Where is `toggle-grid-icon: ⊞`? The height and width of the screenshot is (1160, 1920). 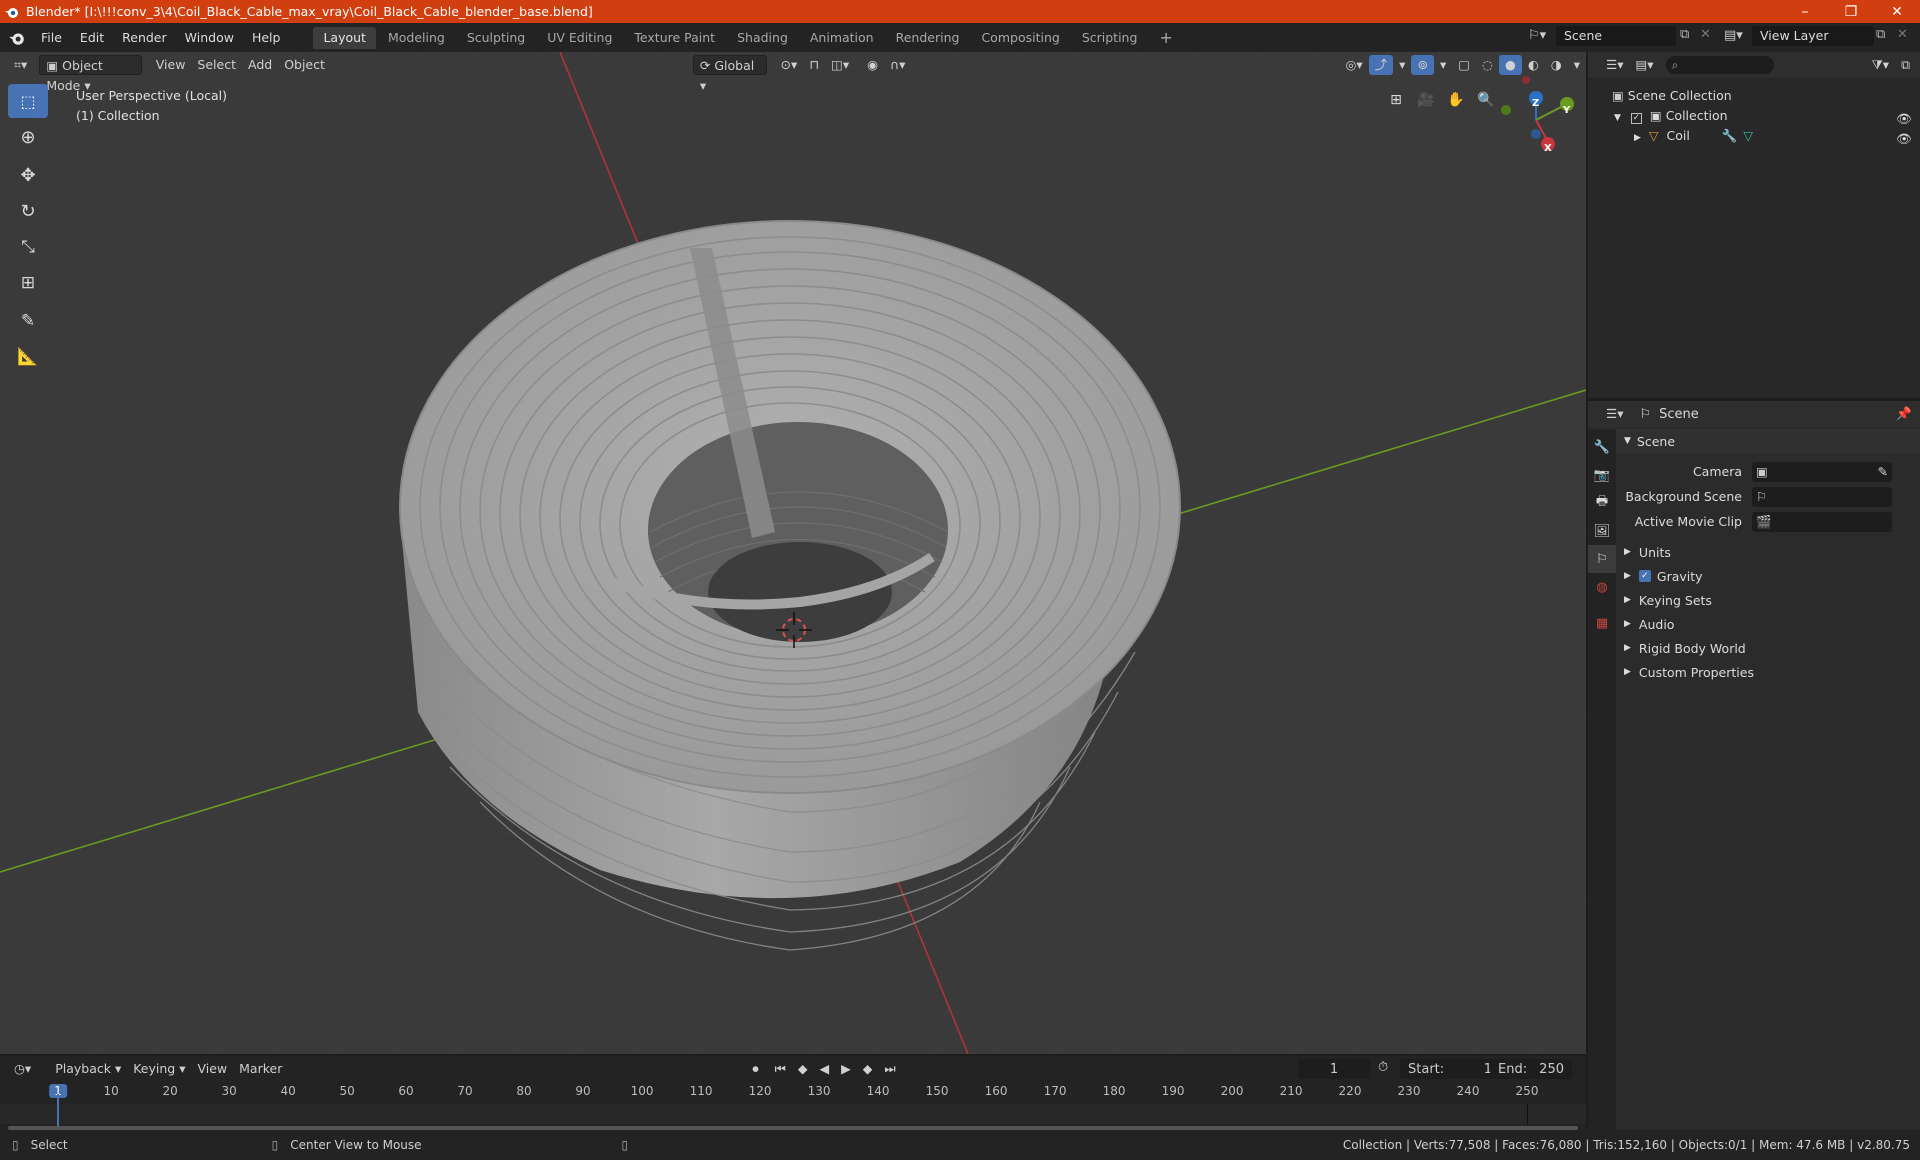
toggle-grid-icon: ⊞ is located at coordinates (1396, 100).